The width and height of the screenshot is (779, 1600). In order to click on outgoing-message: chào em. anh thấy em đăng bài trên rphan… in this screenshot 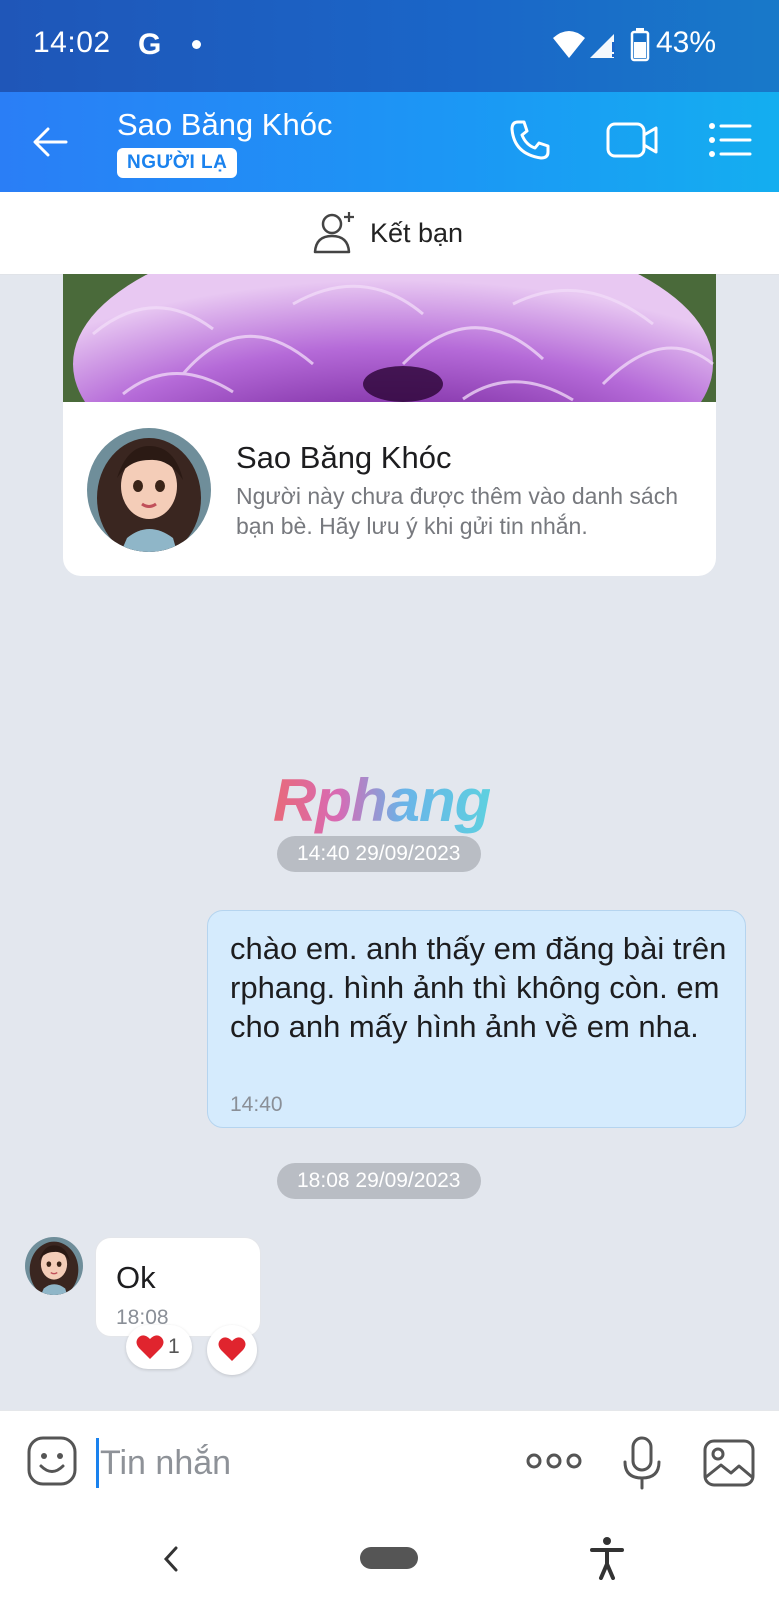, I will do `click(476, 1019)`.